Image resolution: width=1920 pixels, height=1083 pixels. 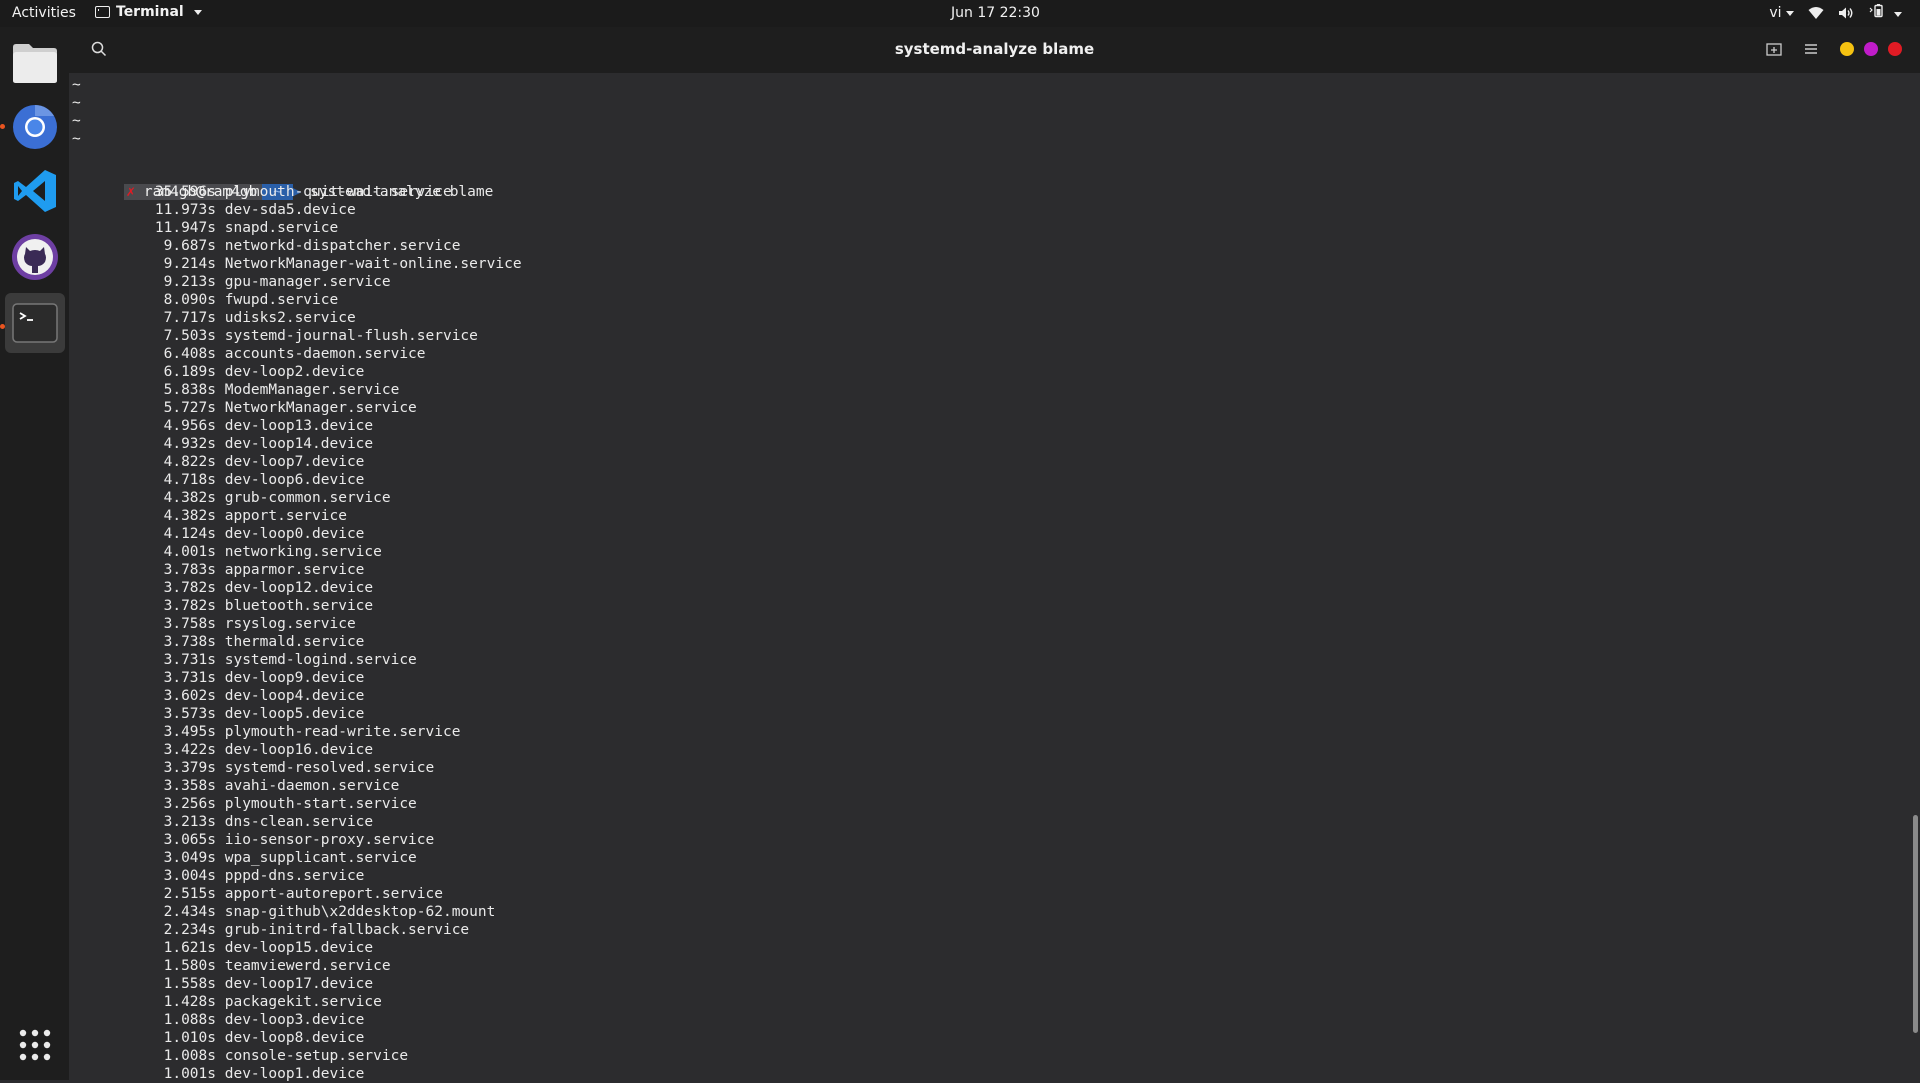 What do you see at coordinates (294, 534) in the screenshot?
I see `blame-unit: dev-loop0.device` at bounding box center [294, 534].